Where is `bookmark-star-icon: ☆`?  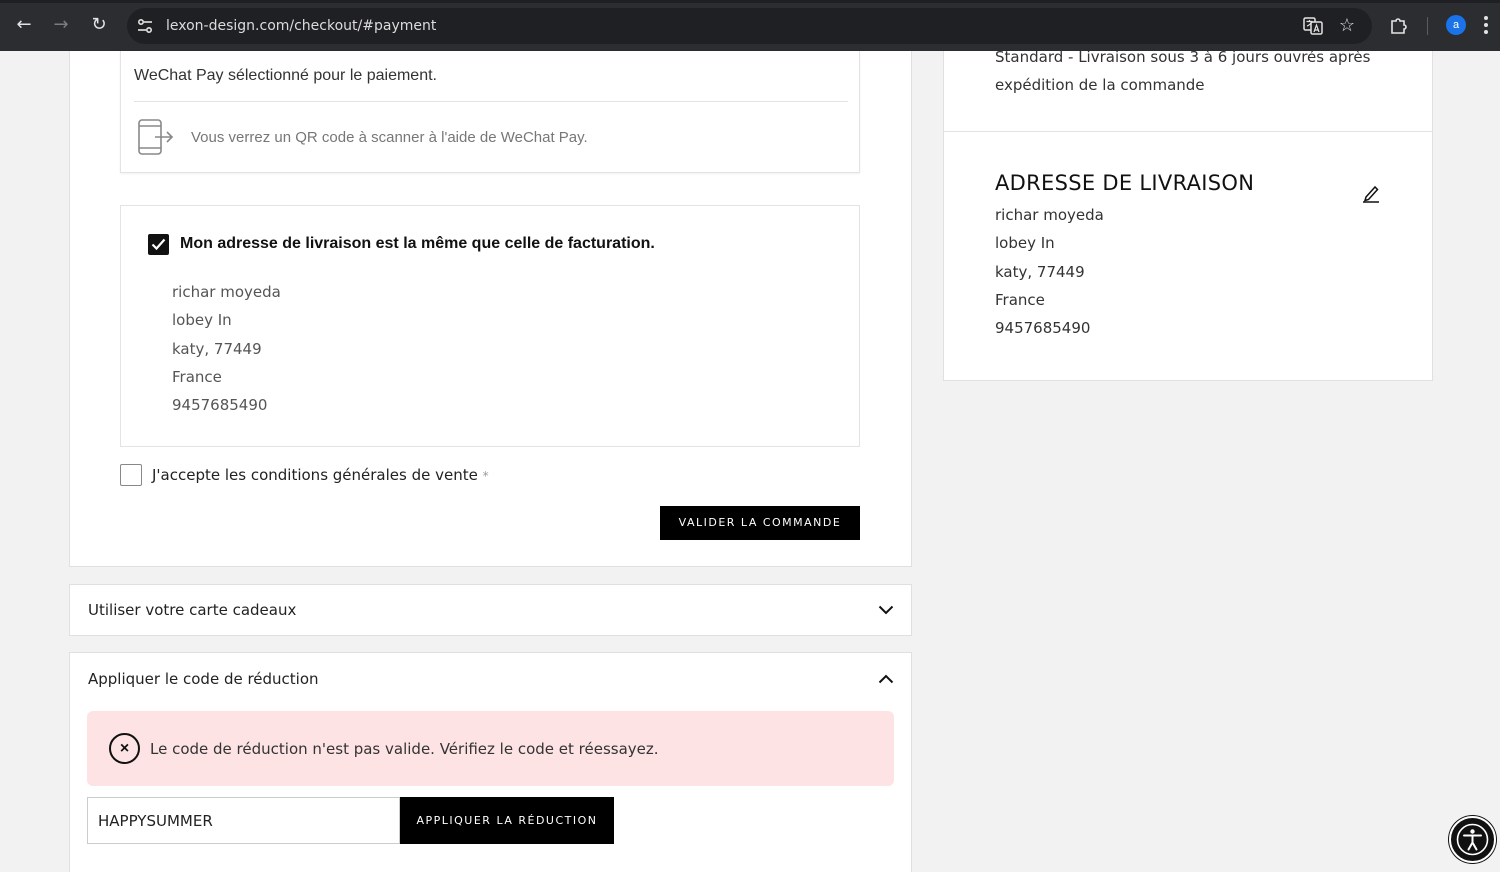 bookmark-star-icon: ☆ is located at coordinates (1347, 25).